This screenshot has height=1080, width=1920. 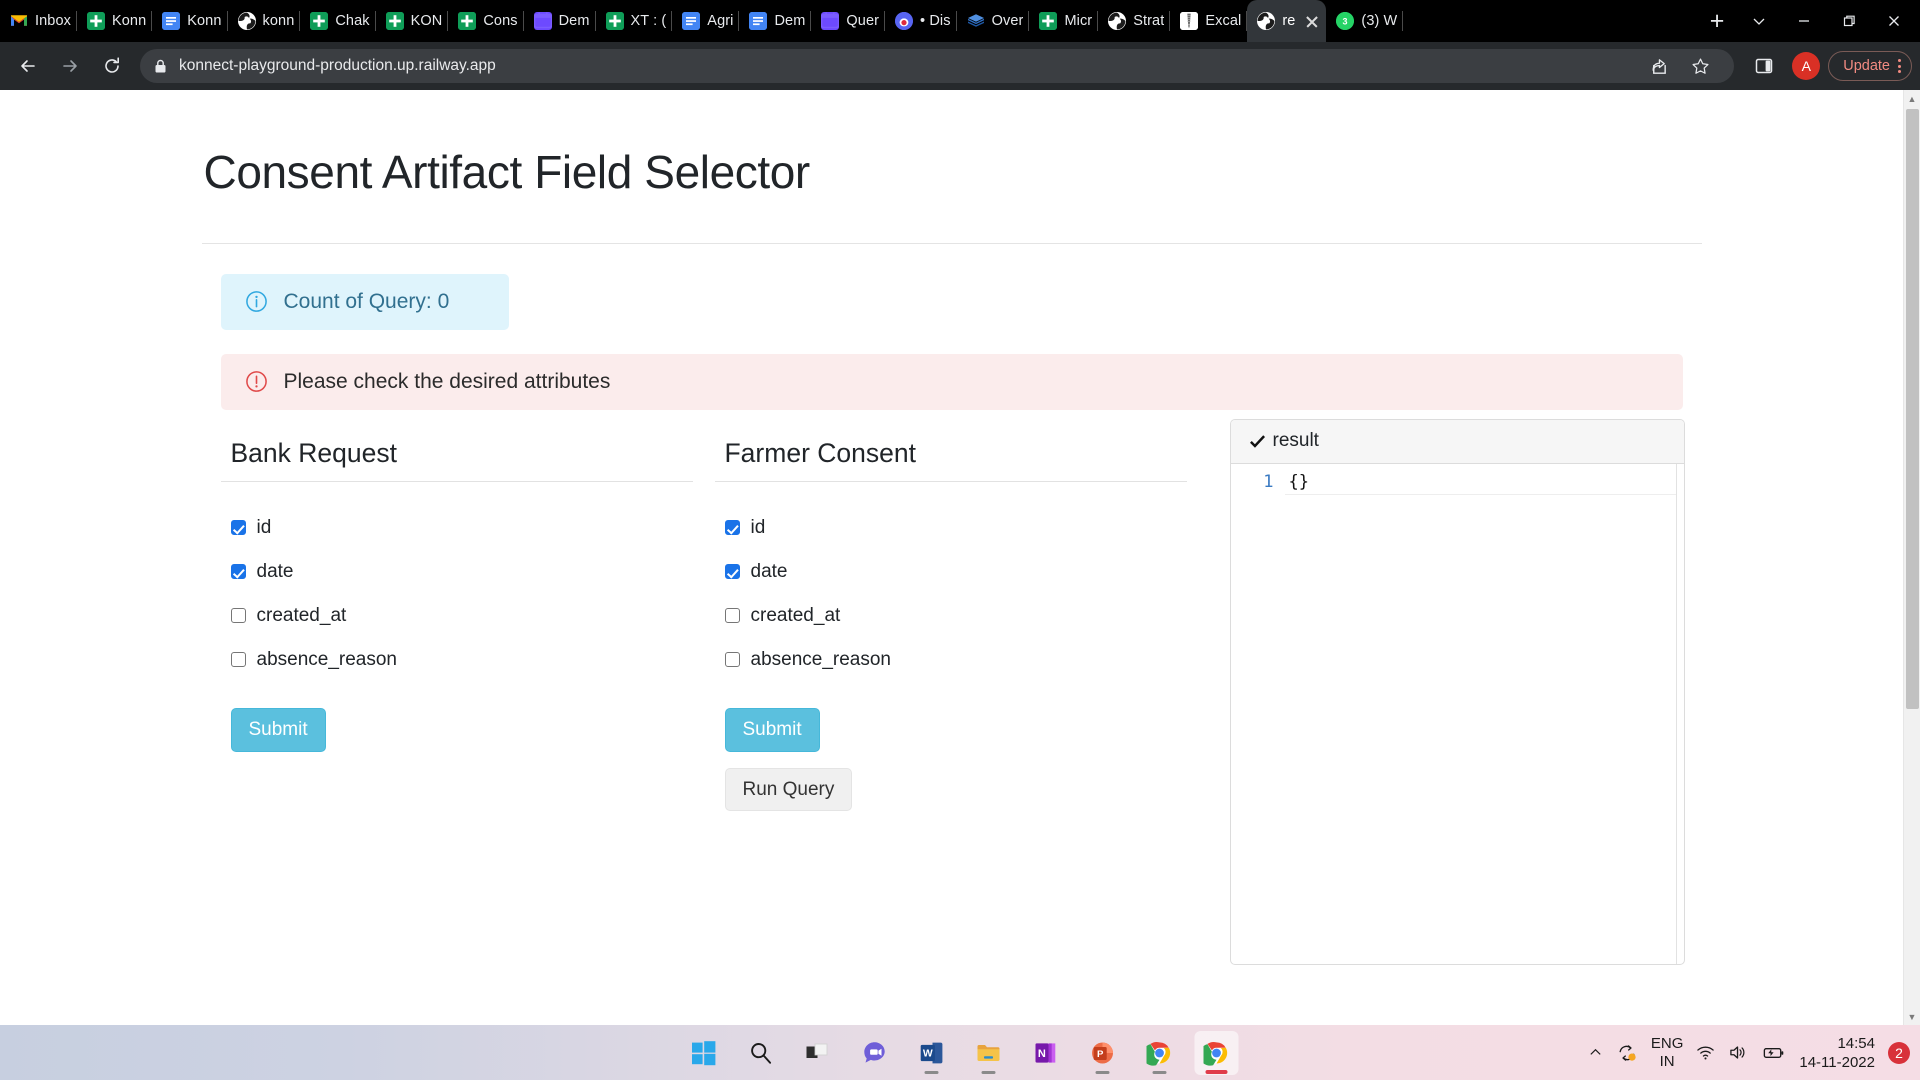 I want to click on browser-tab: Quer, so click(x=848, y=21).